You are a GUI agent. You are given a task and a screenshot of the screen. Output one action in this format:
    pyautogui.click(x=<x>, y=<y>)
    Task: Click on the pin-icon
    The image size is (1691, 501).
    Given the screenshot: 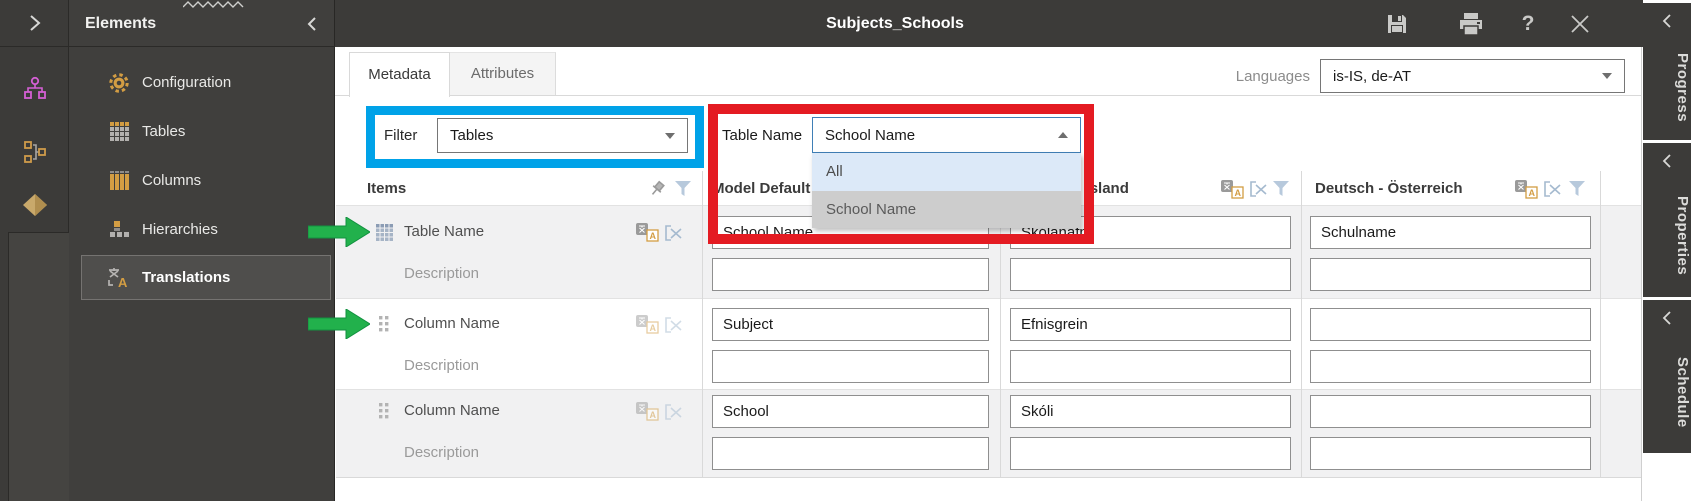 What is the action you would take?
    pyautogui.click(x=657, y=191)
    